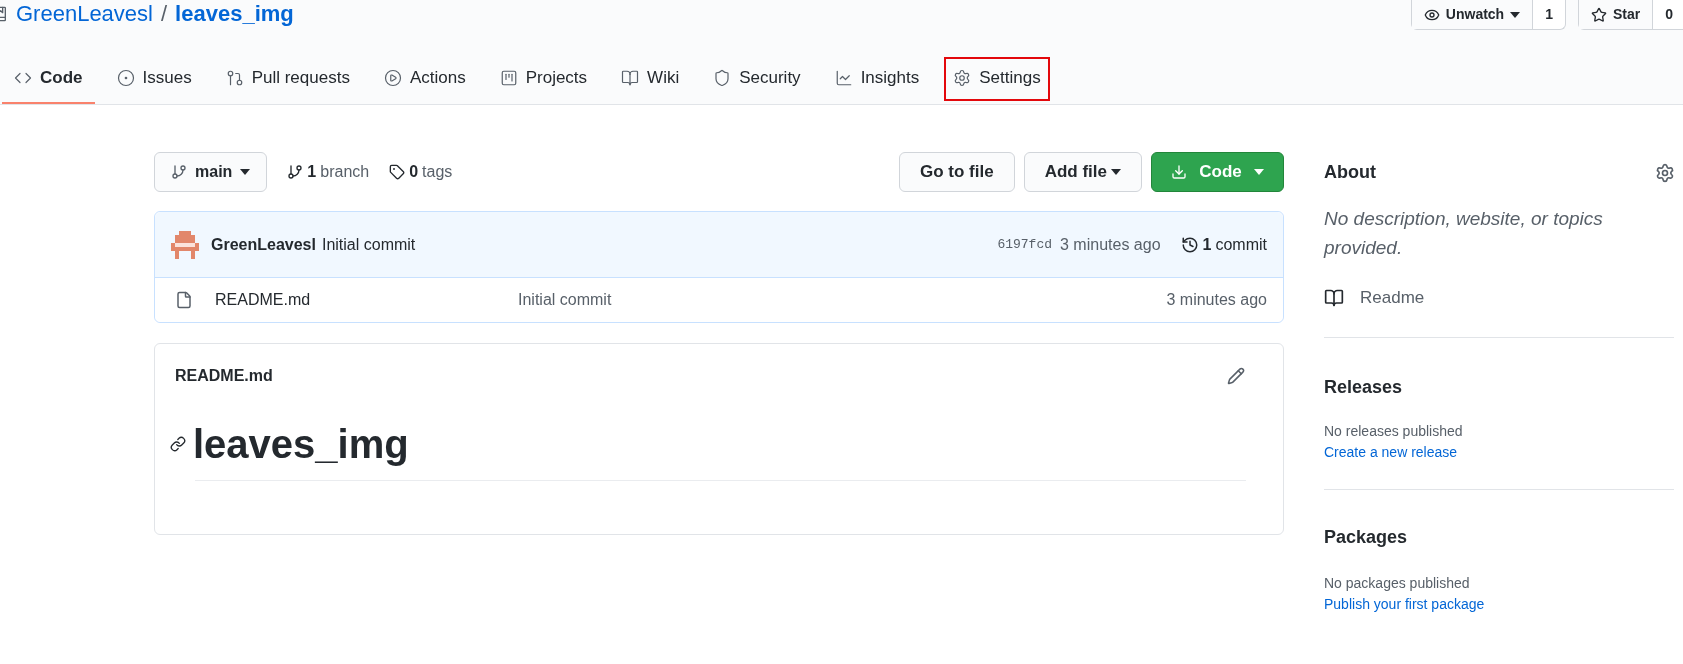 This screenshot has height=664, width=1683. I want to click on commit-message: Initial commit, so click(368, 244).